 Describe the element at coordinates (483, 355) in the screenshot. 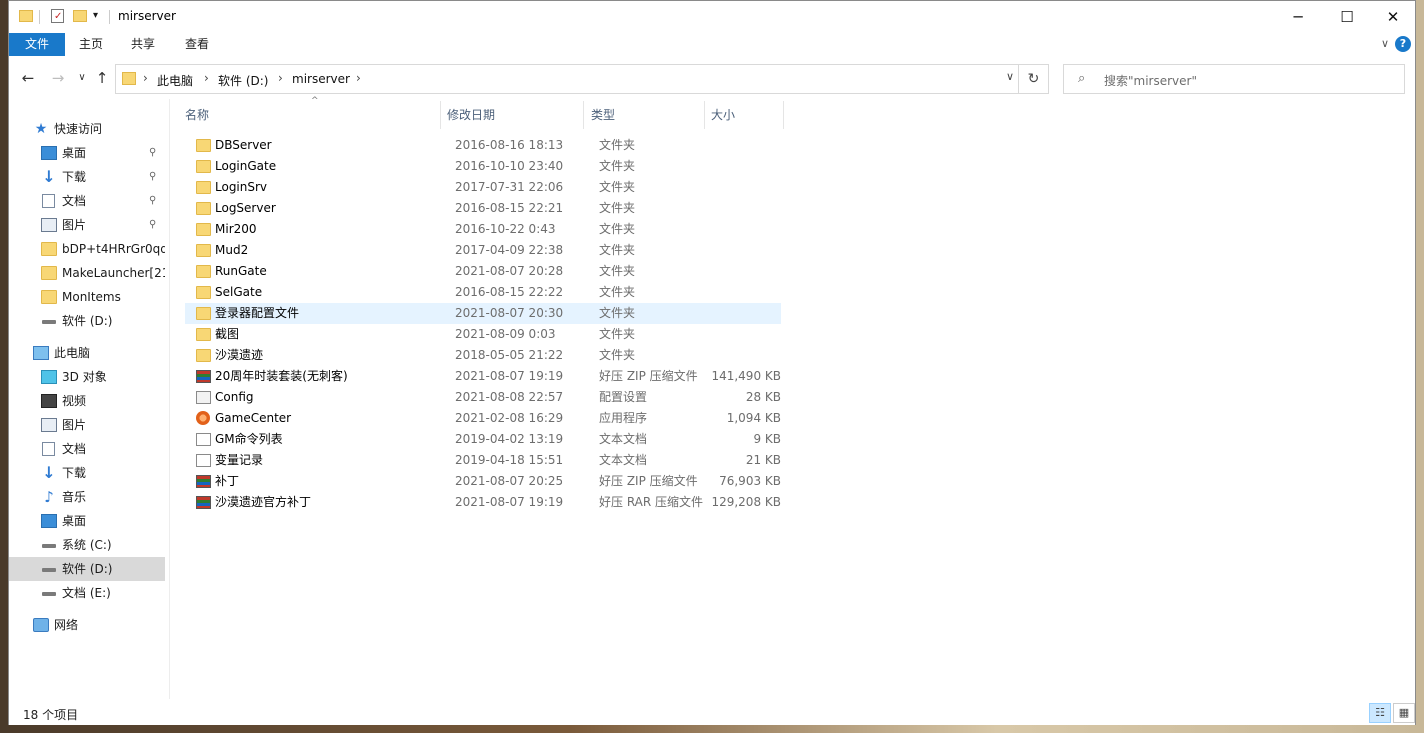

I see `table-row: 沙漠遗迹 2018-05-05 21:22 文件夹` at that location.